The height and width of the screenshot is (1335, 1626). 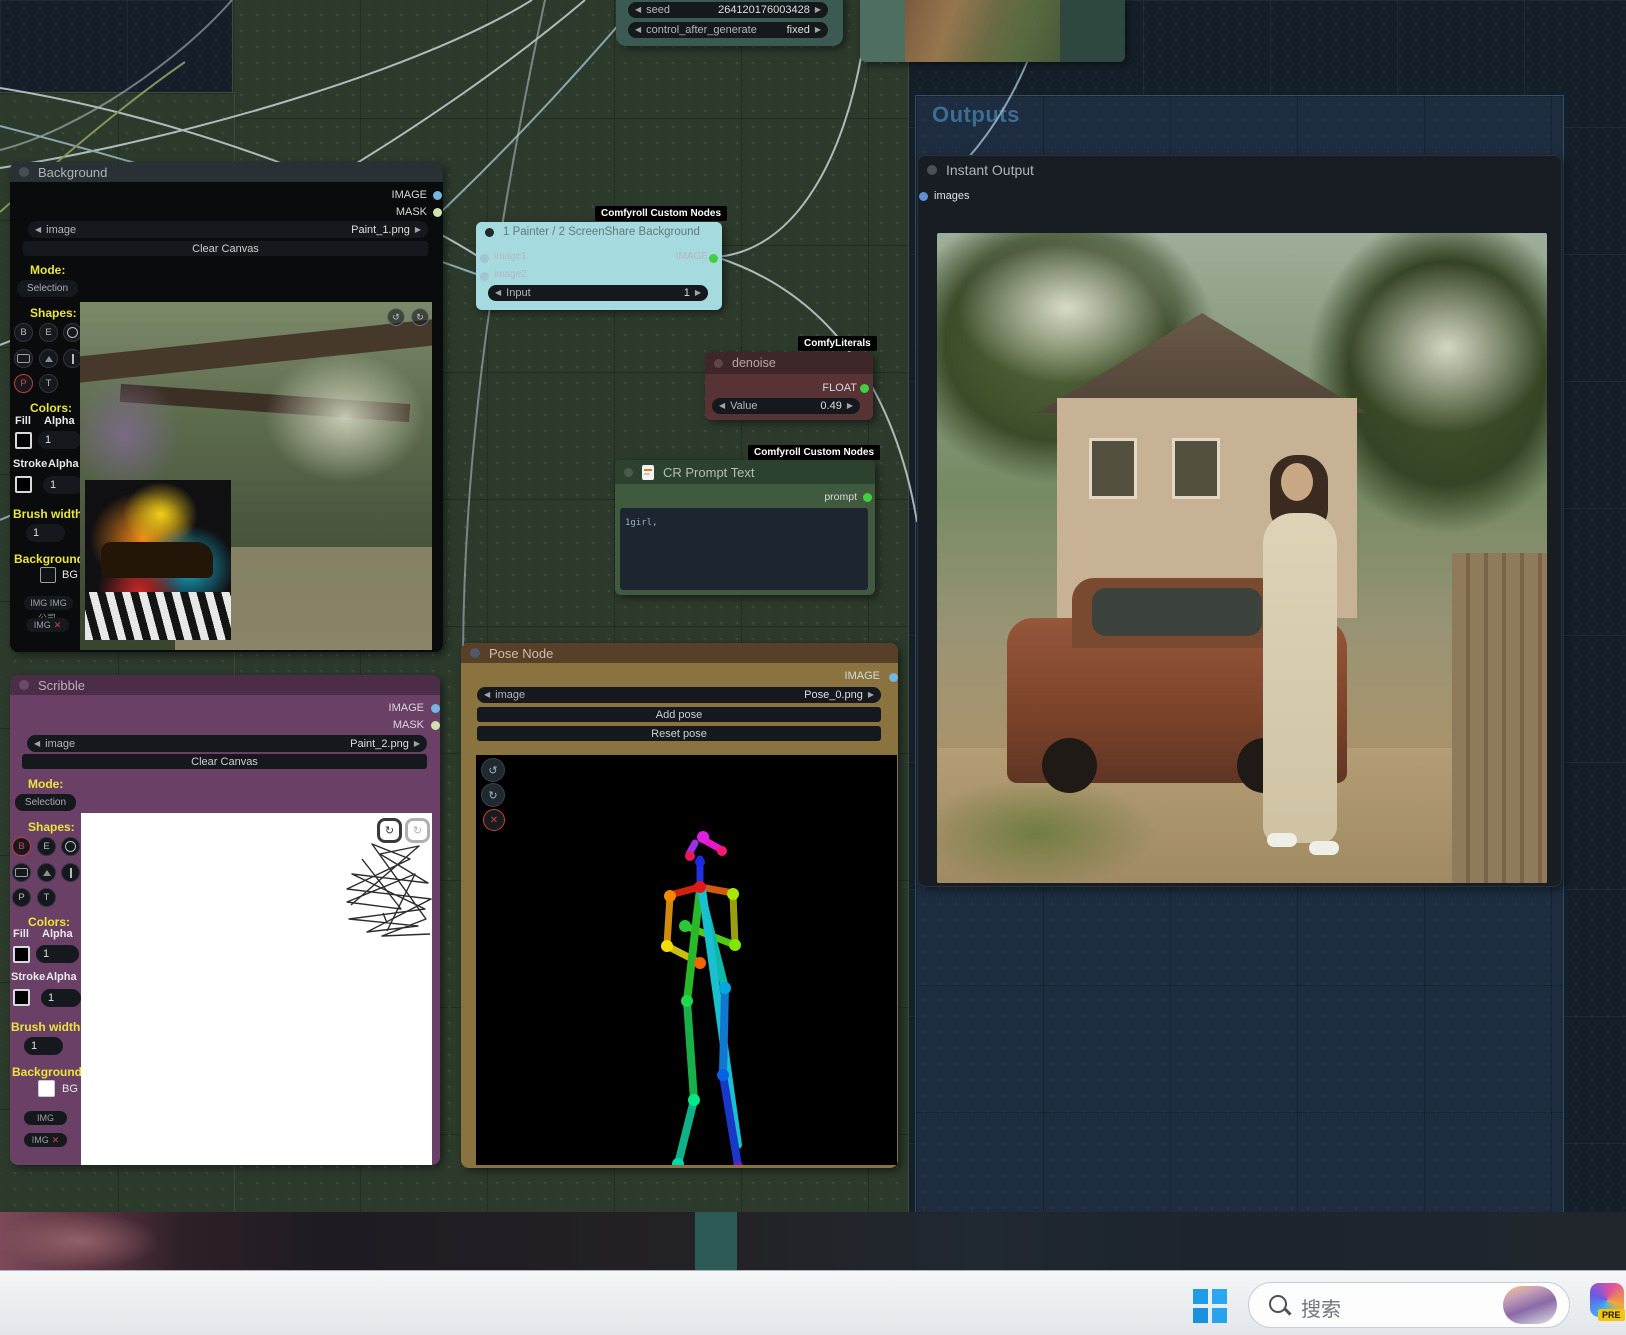 What do you see at coordinates (745, 472) in the screenshot?
I see `prompt-node-header: CR Prompt Text` at bounding box center [745, 472].